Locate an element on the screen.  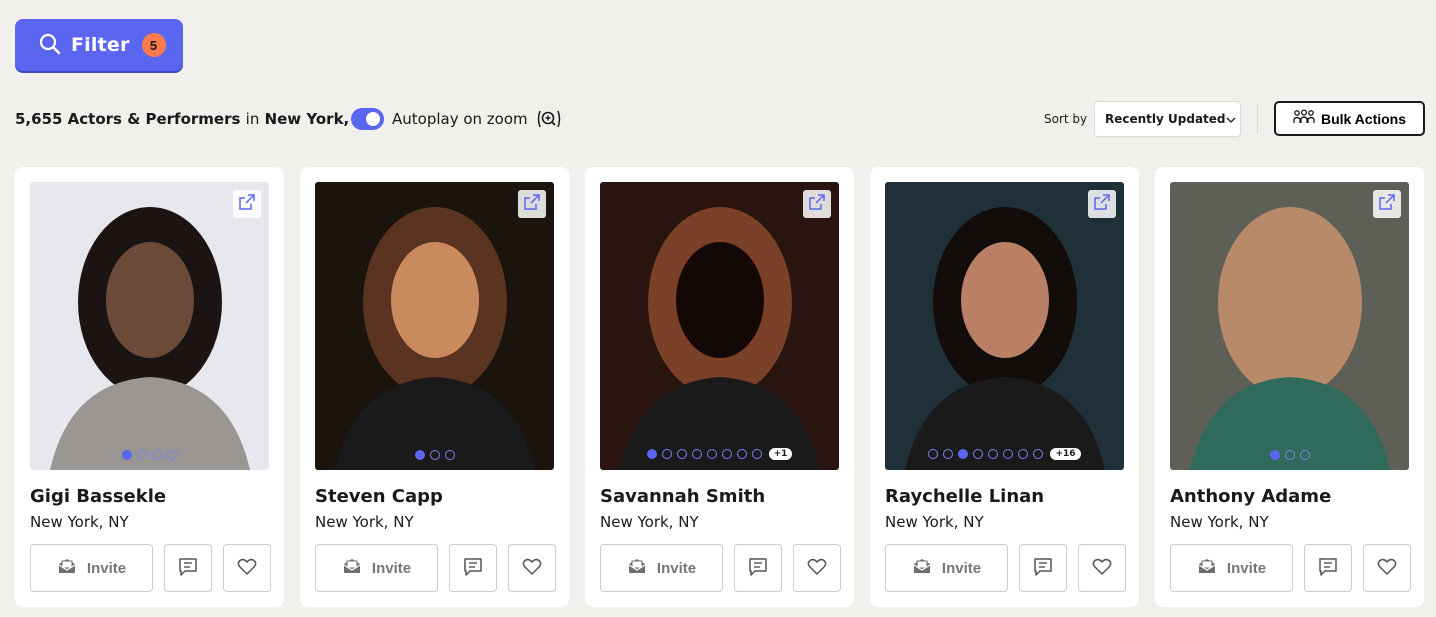
sort-select: Recently Updated is located at coordinates (1167, 119).